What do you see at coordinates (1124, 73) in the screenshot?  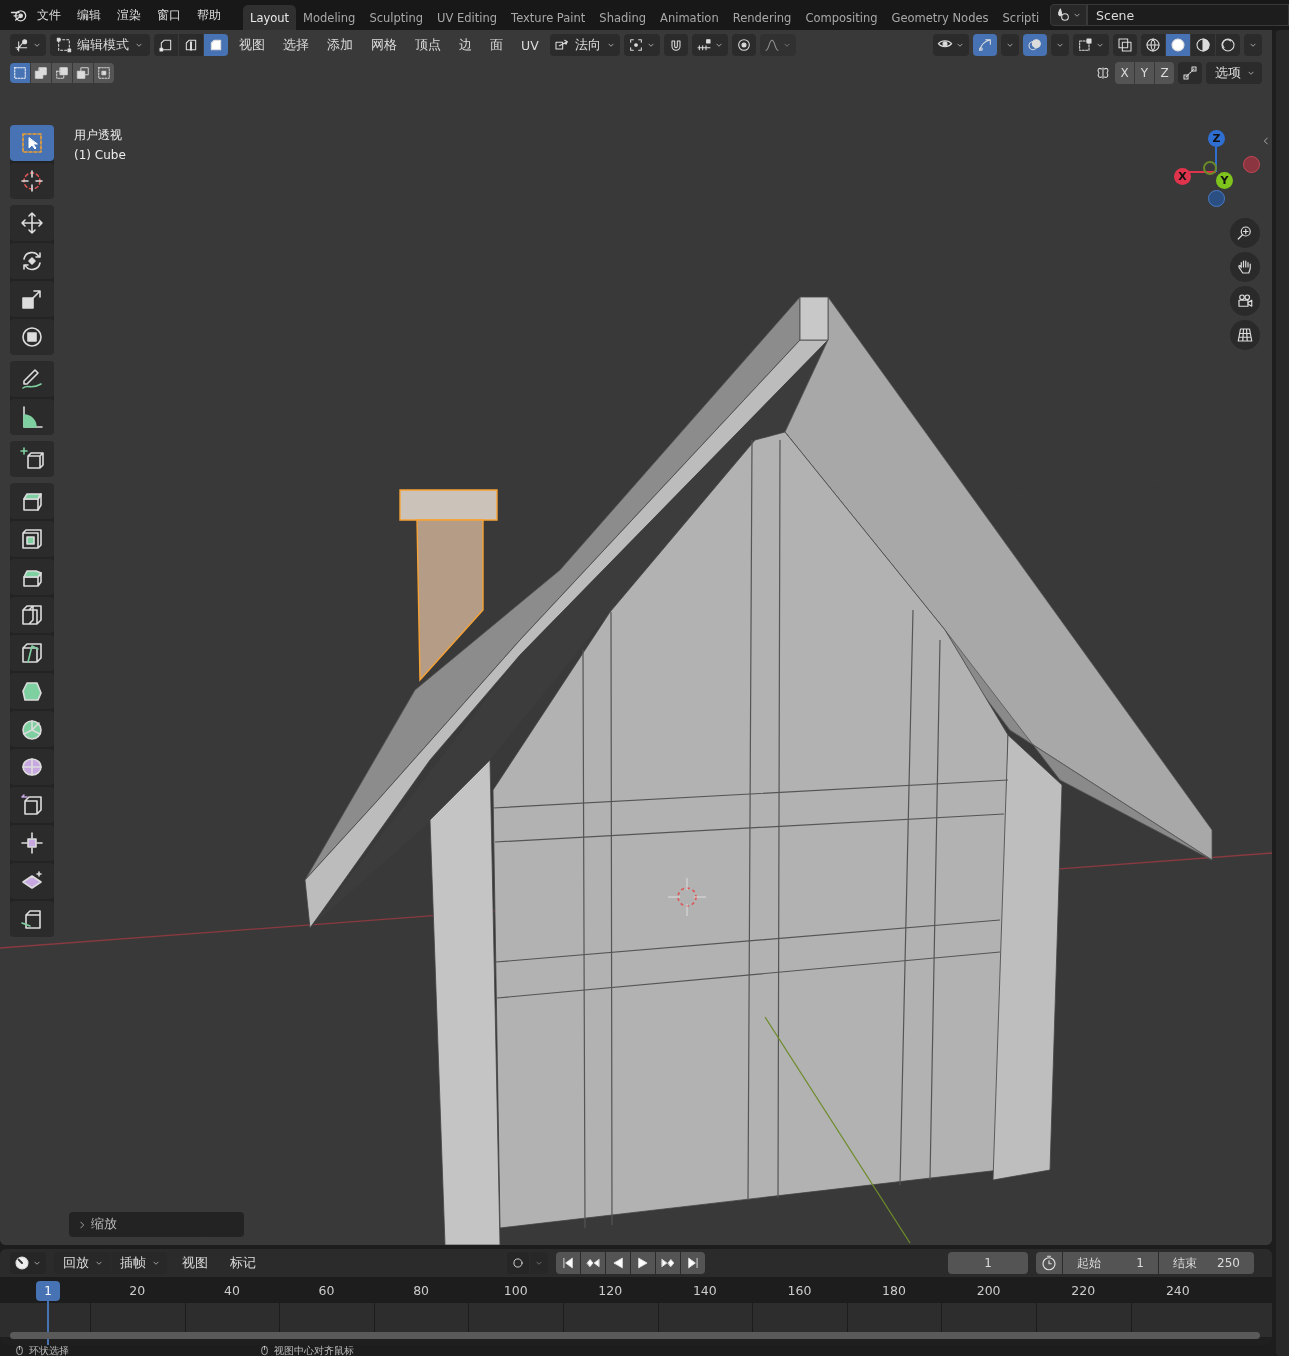 I see `mirror-axis-toggle: X` at bounding box center [1124, 73].